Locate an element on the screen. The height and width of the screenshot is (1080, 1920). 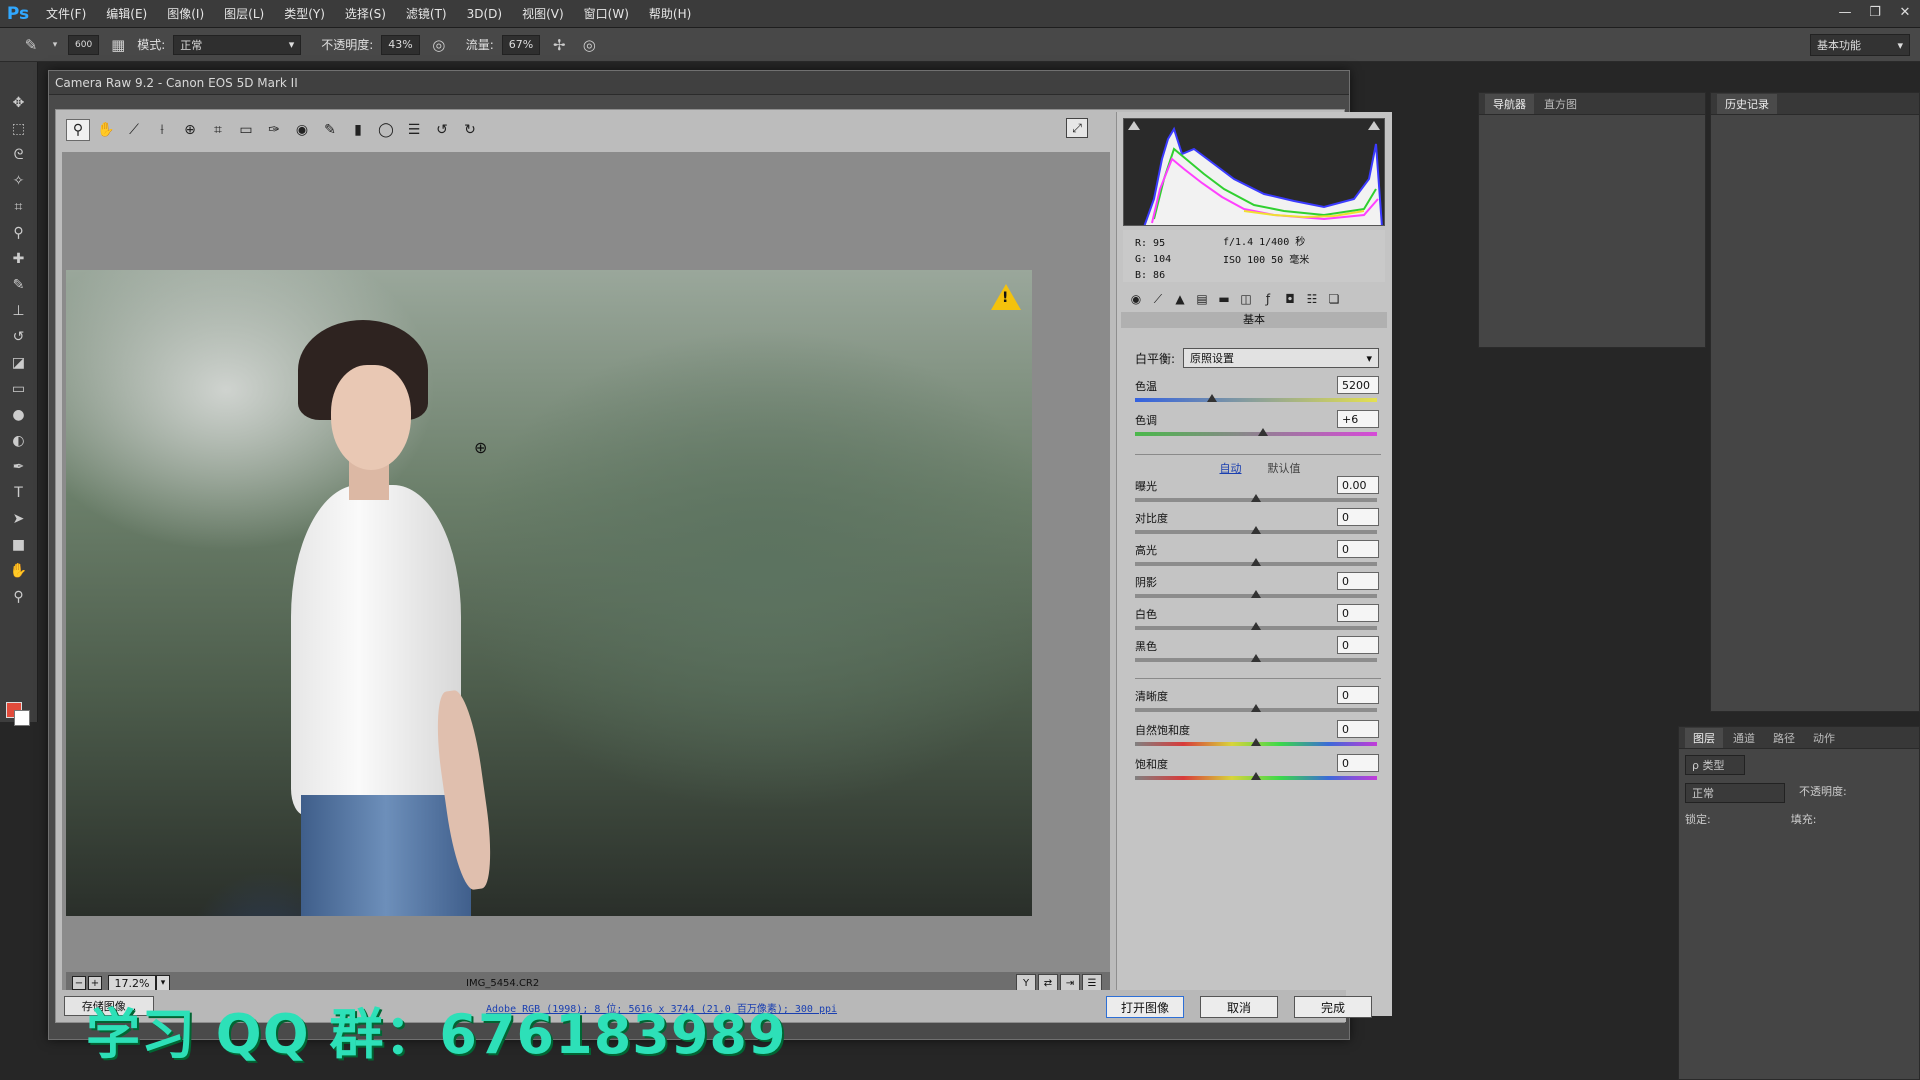
zoom-tool-icon: ⚲ is located at coordinates (19, 597).